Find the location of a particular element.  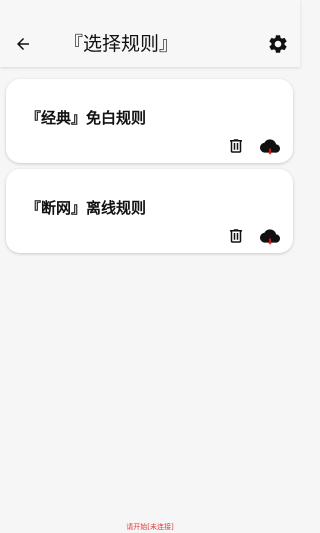

arrow-left-icon is located at coordinates (23, 44).